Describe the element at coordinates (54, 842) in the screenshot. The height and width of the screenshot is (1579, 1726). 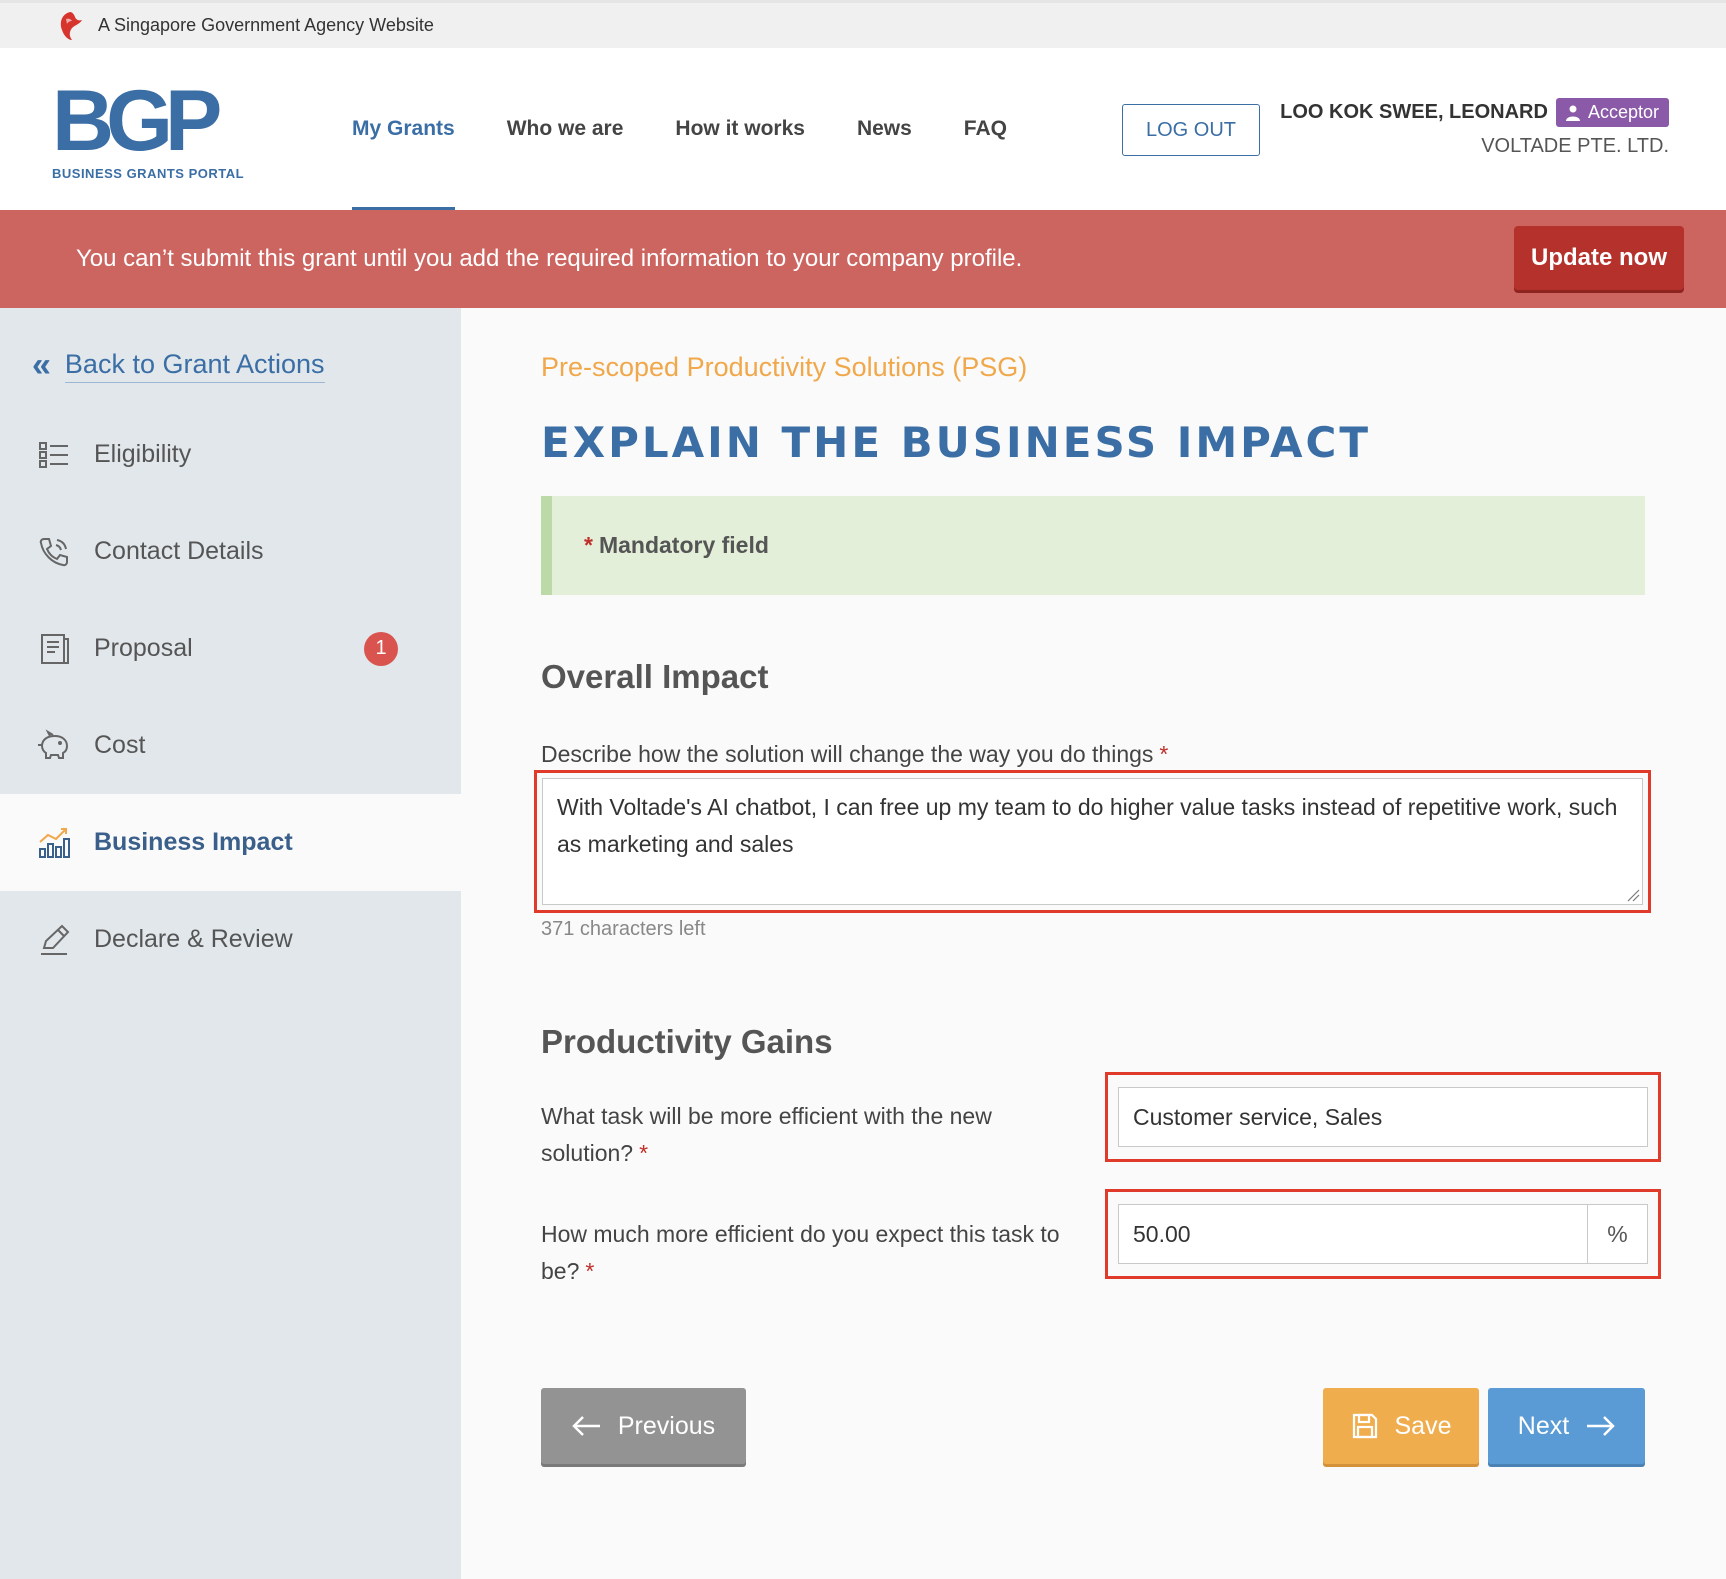
I see `bar-chart-icon` at that location.